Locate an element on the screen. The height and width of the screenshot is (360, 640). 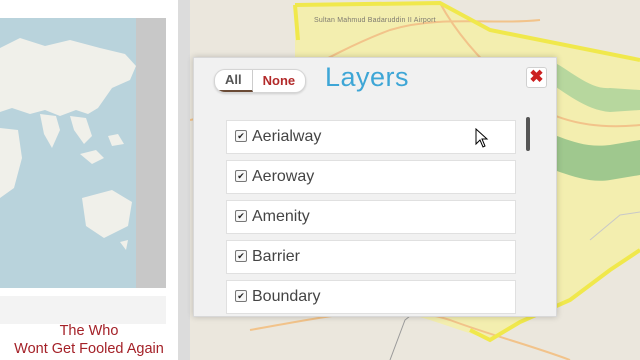
video-caption: The Who Wont Get Fooled Again is located at coordinates (89, 340).